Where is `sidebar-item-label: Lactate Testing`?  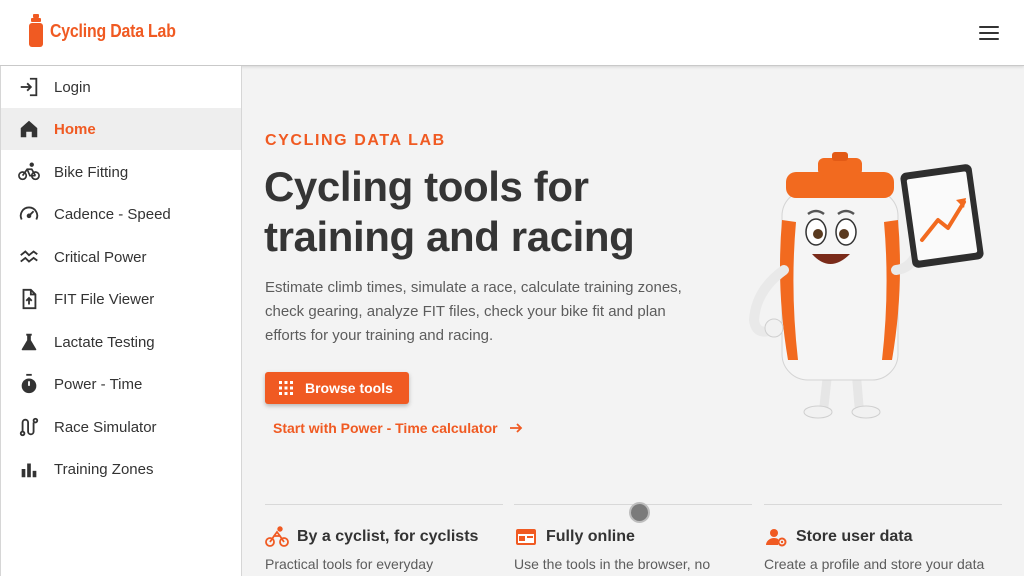
sidebar-item-label: Lactate Testing is located at coordinates (104, 342).